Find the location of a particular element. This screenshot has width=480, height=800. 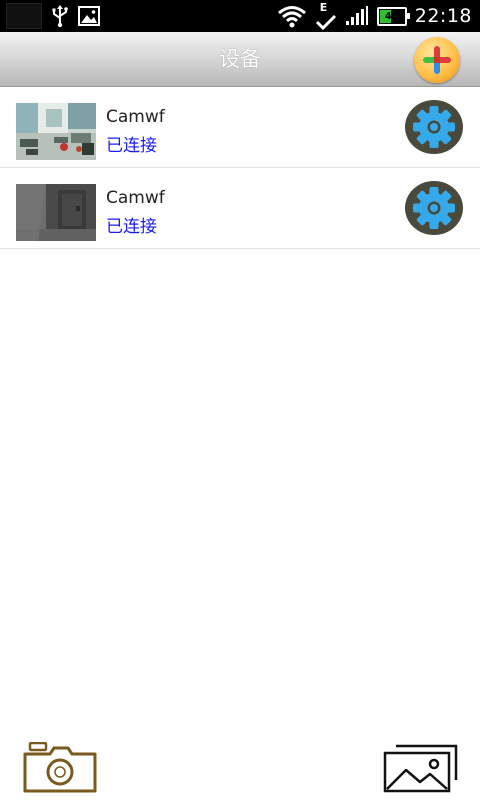

office-preview-image is located at coordinates (56, 131).